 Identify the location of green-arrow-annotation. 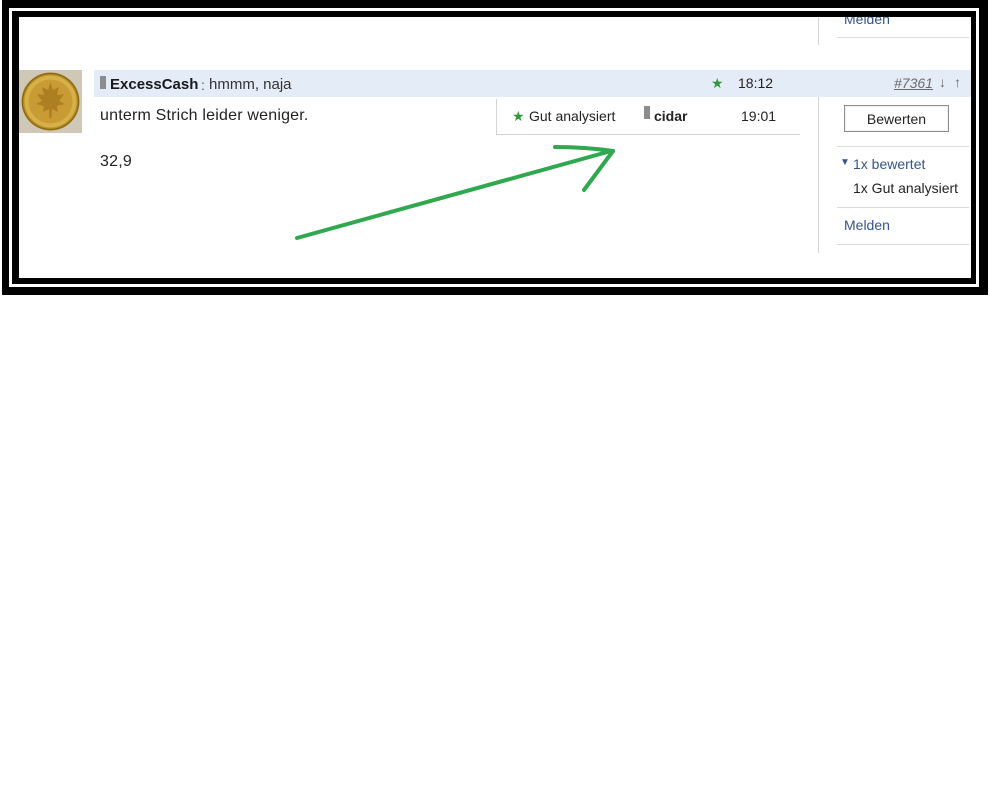
(455, 192).